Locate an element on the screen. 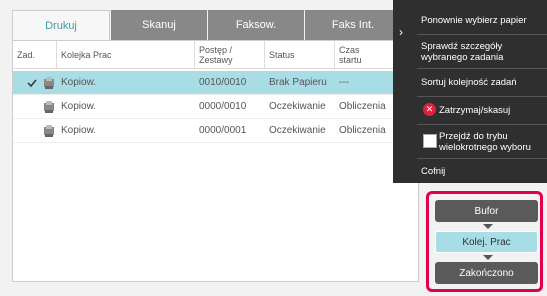 This screenshot has width=547, height=296. header-job-label: Zad. is located at coordinates (26, 54).